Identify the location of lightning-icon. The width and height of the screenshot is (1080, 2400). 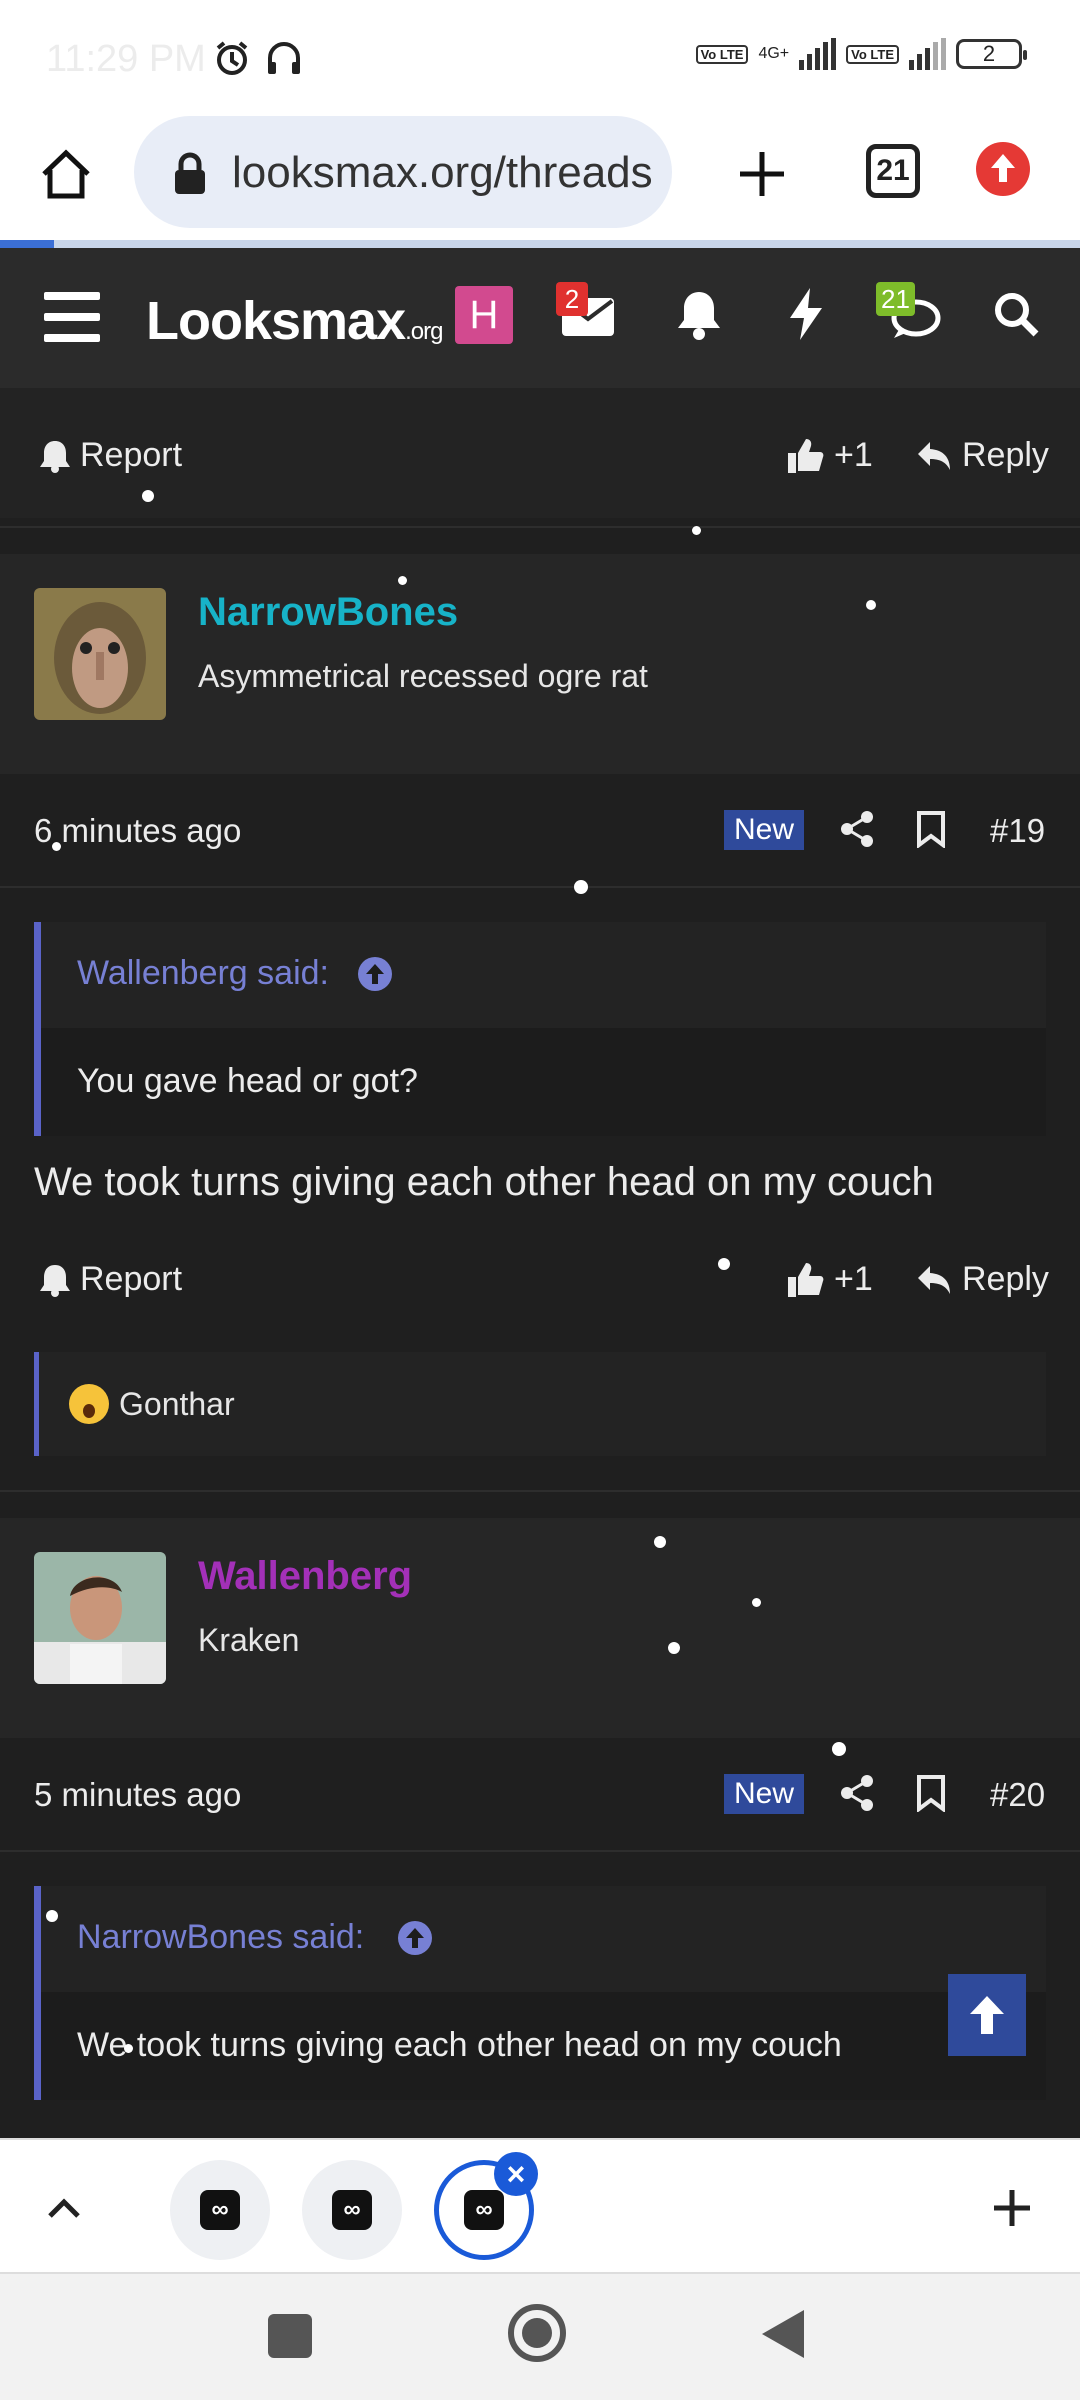
(806, 316).